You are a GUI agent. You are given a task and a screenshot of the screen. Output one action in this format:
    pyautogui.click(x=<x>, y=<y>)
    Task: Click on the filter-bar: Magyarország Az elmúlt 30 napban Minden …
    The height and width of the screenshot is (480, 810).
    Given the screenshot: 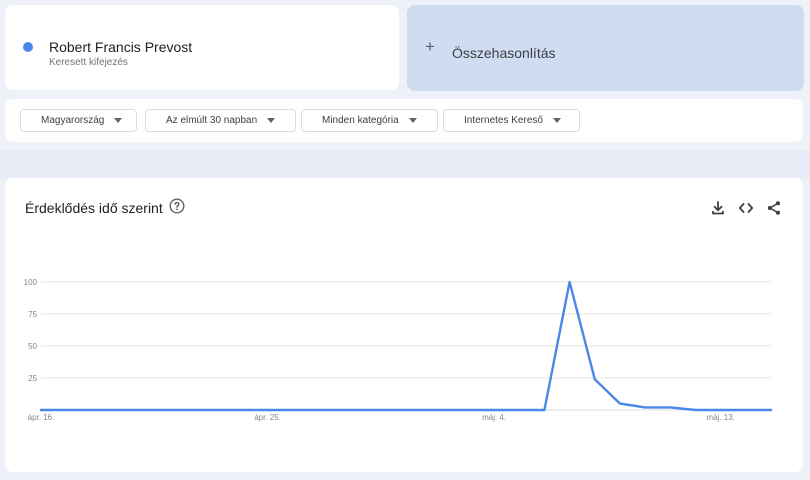 What is the action you would take?
    pyautogui.click(x=404, y=120)
    